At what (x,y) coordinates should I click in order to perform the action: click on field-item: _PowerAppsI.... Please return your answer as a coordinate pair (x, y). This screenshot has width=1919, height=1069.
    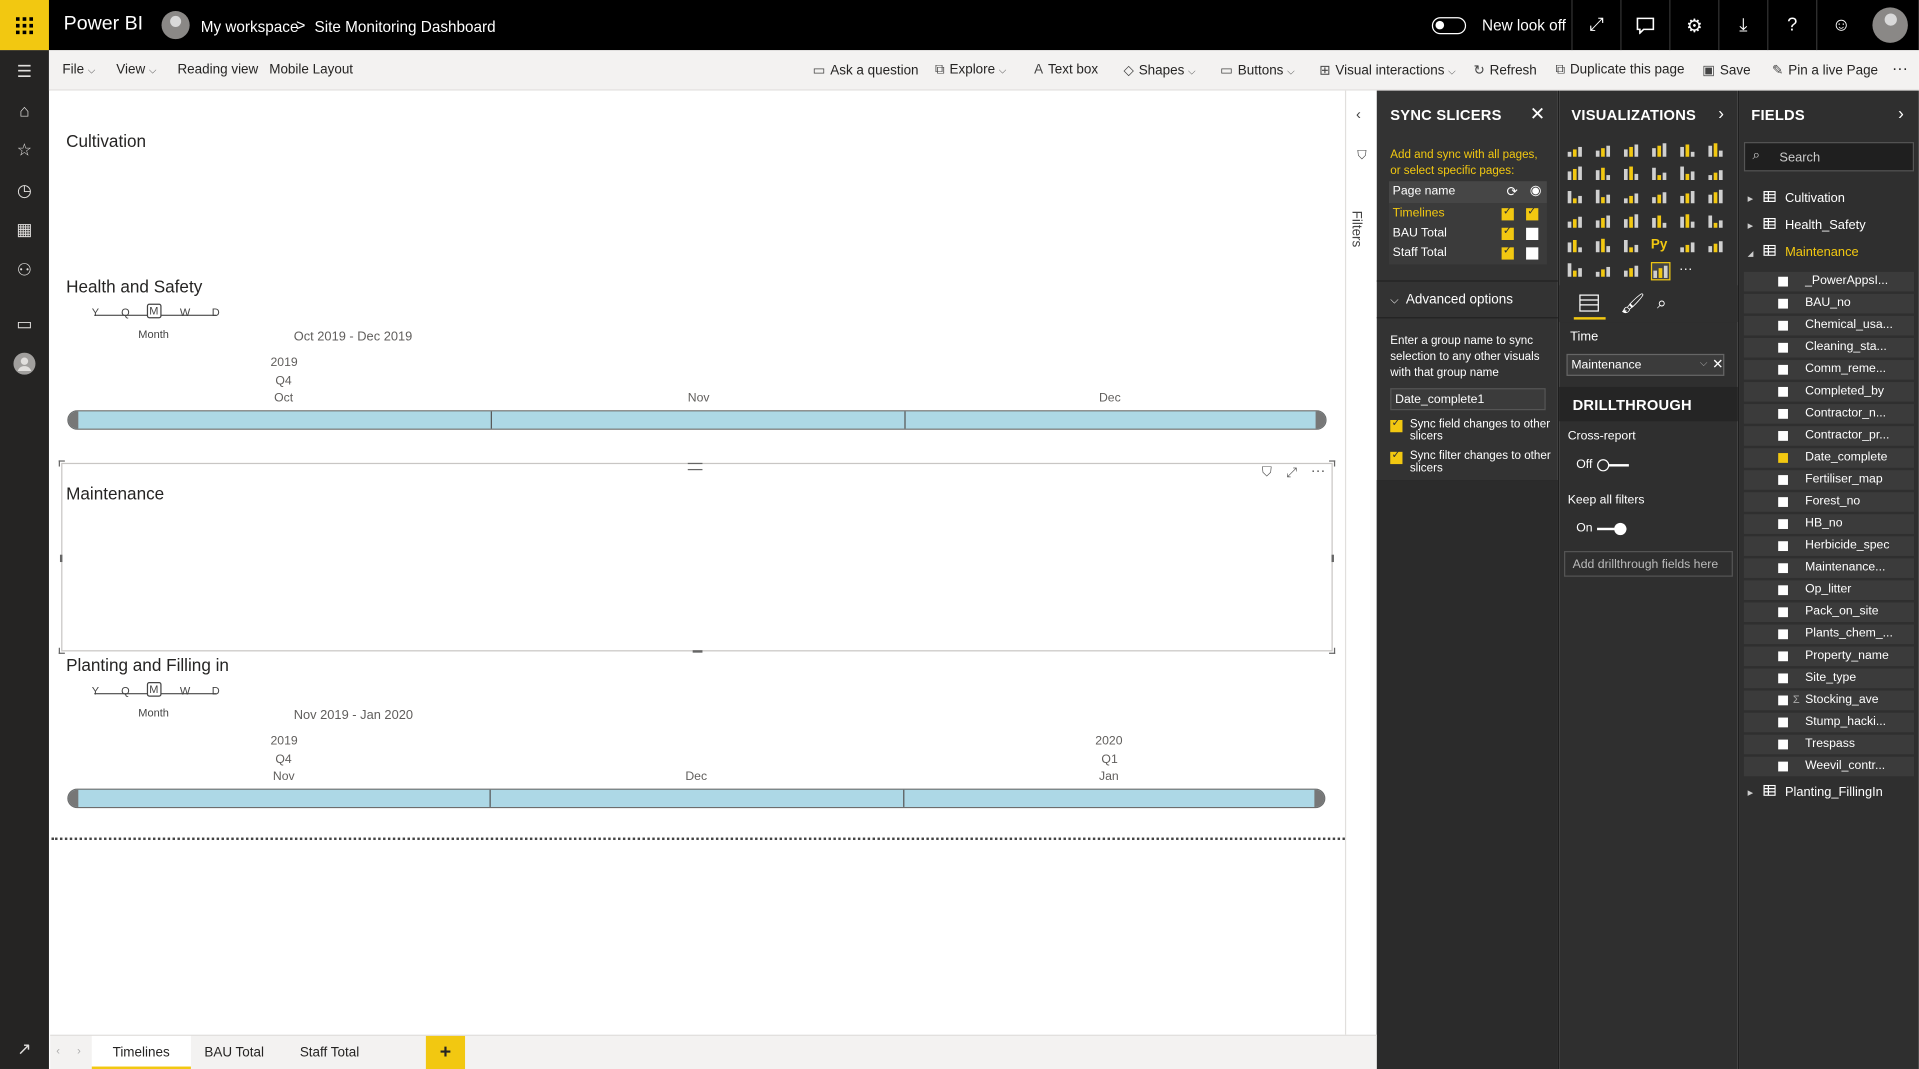
    Looking at the image, I should click on (1829, 281).